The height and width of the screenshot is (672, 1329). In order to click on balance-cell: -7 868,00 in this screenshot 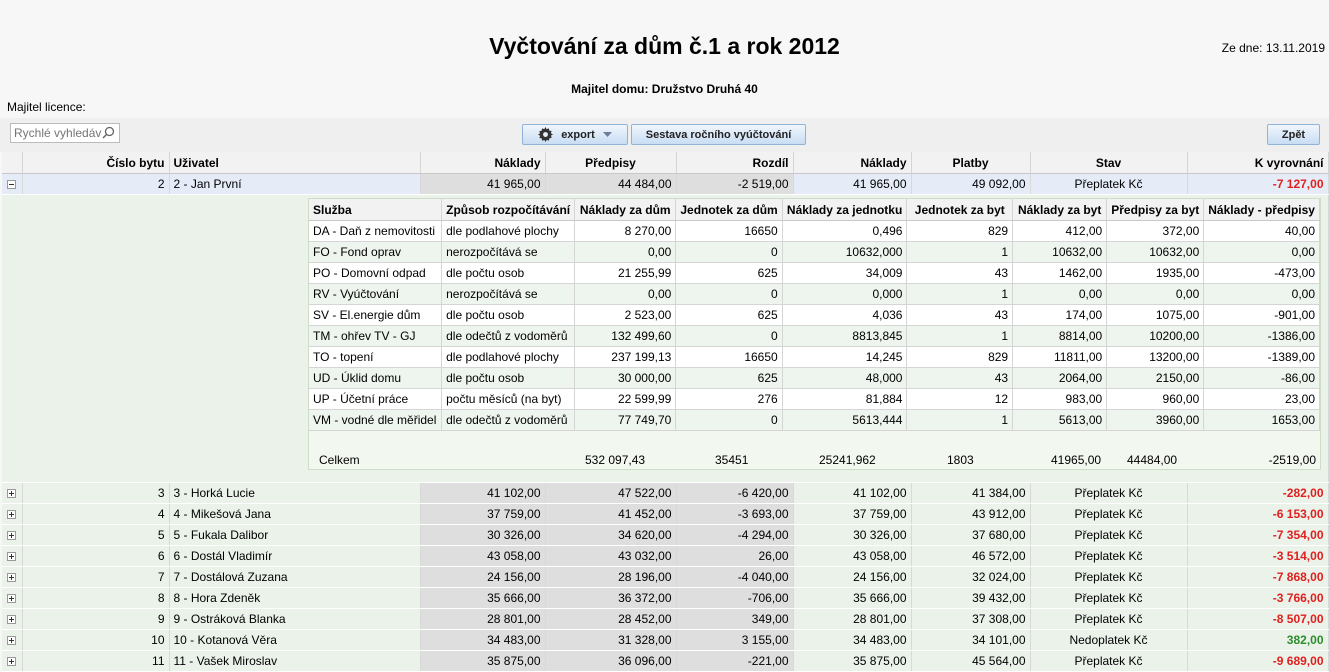, I will do `click(1258, 577)`.